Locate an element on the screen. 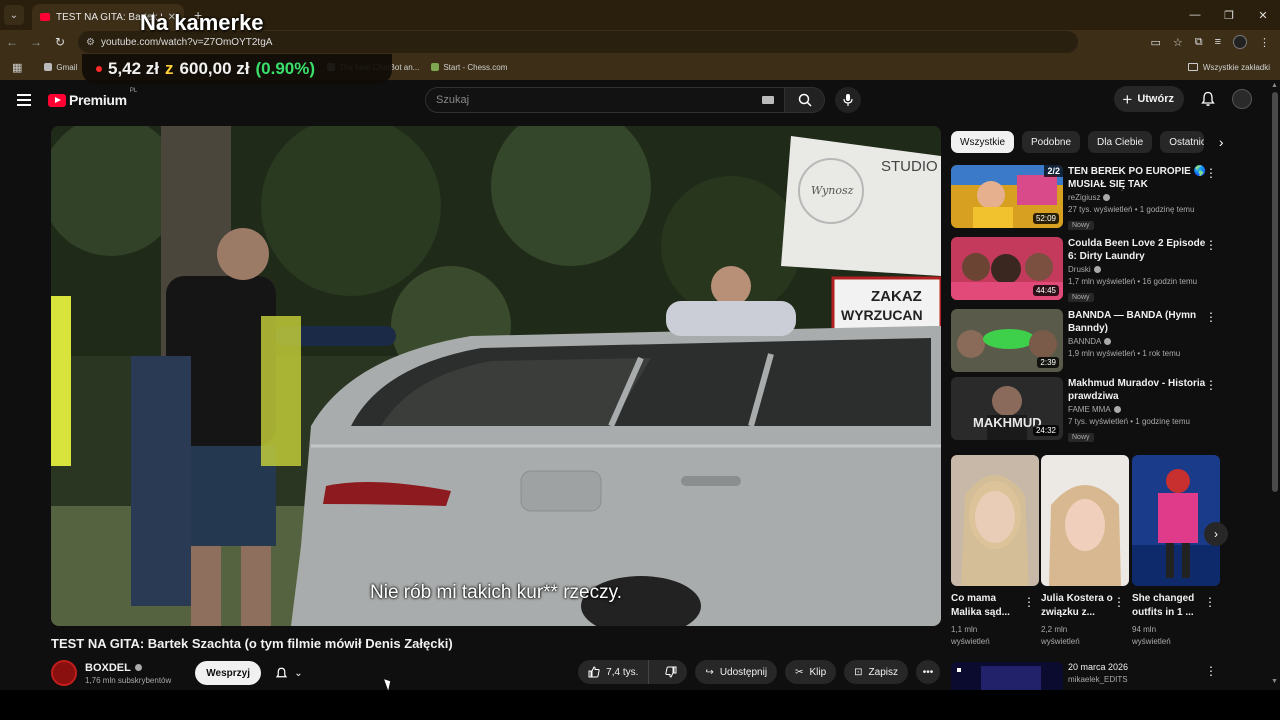 Image resolution: width=1280 pixels, height=720 pixels. filter-chips: Wszystkie Podobne Dla Ciebie Ostatnio › is located at coordinates (1090, 142).